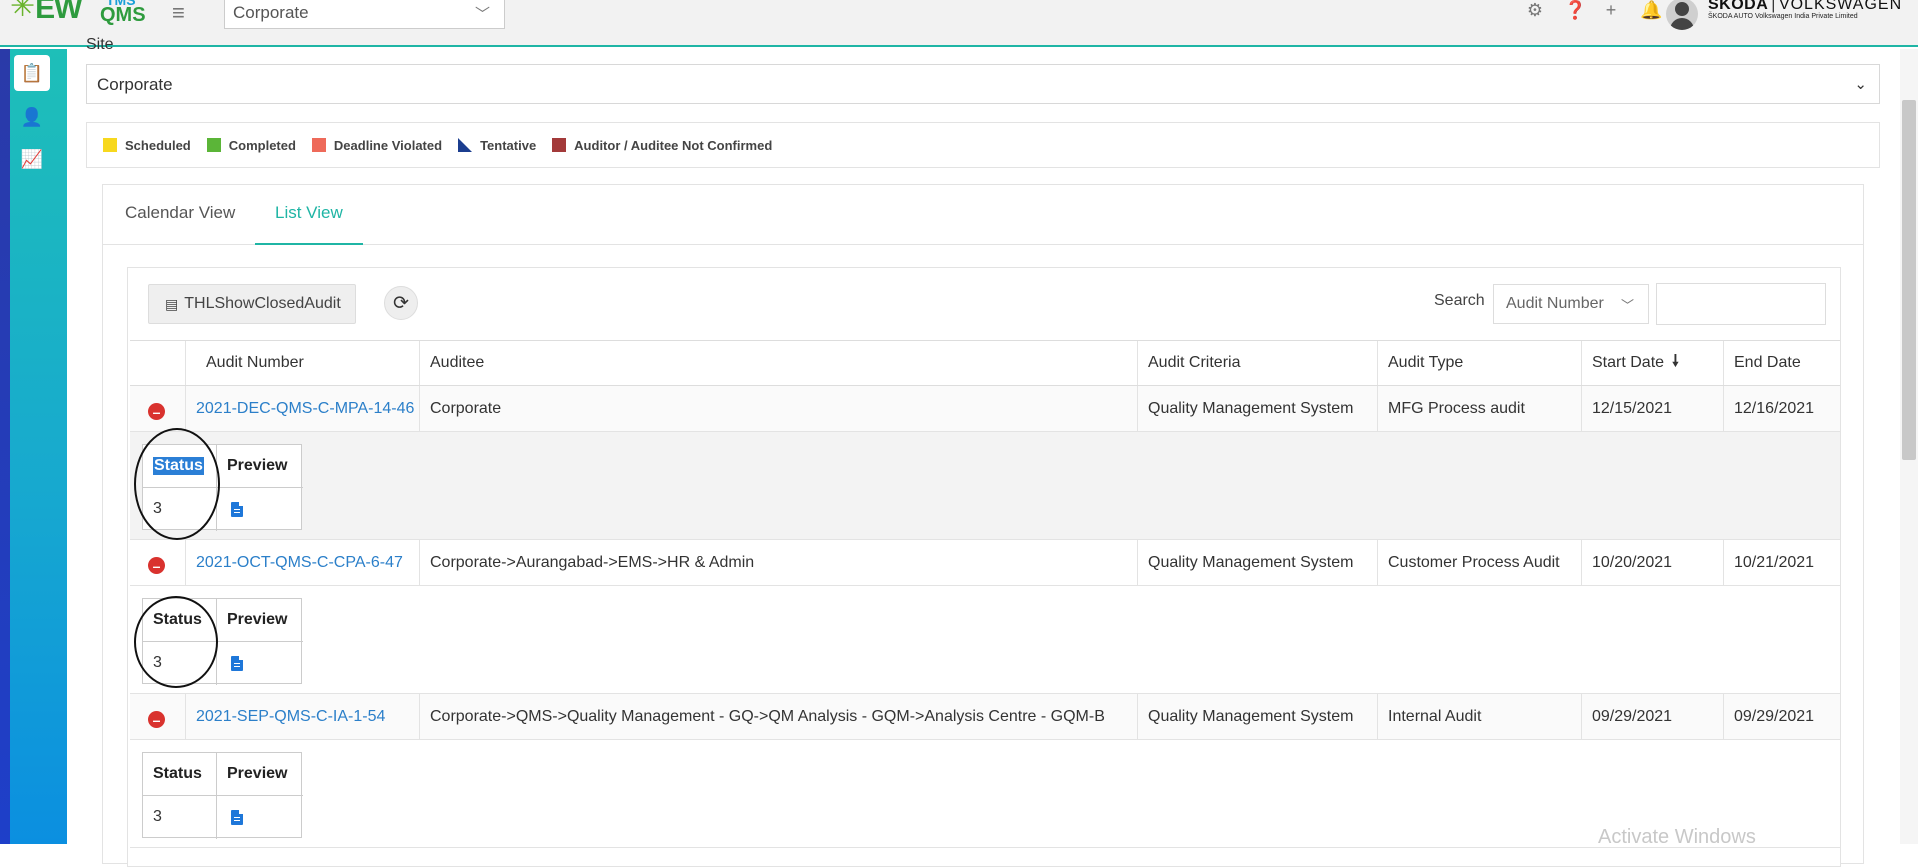 The width and height of the screenshot is (1918, 867). I want to click on audit-number-cell: 2021-DEC-QMS-C-MPA-14-46, so click(303, 408).